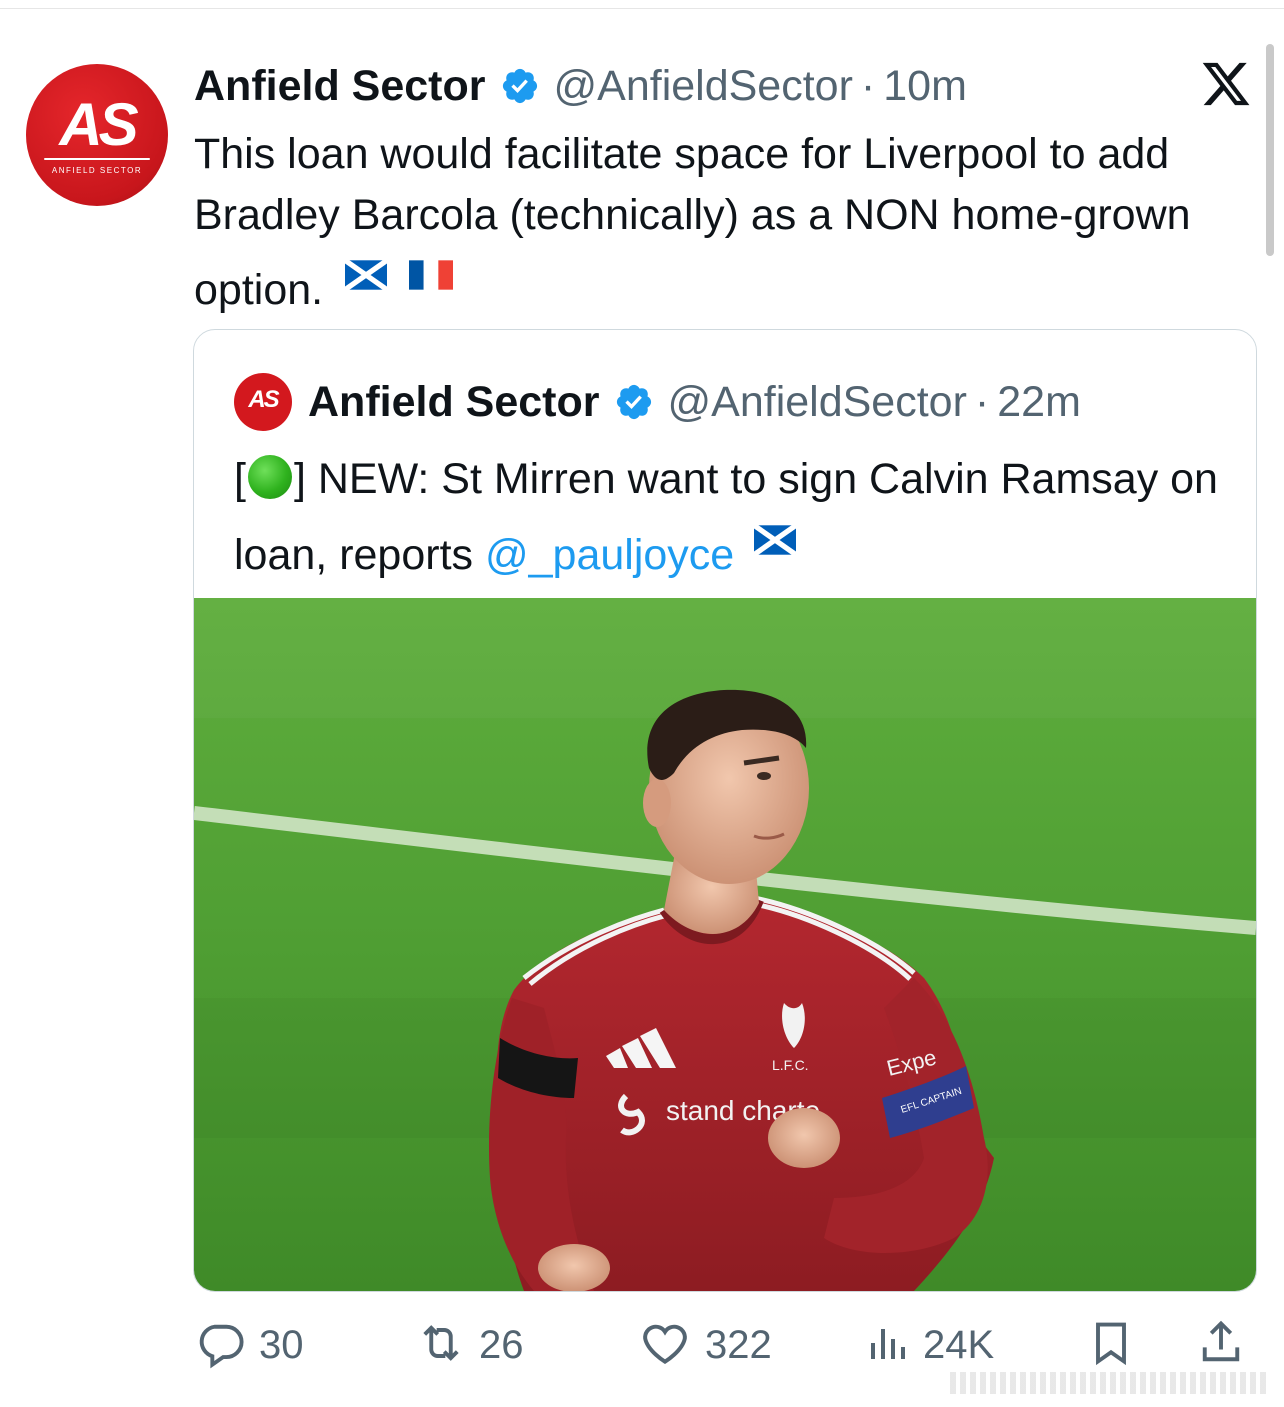 The height and width of the screenshot is (1407, 1284). What do you see at coordinates (703, 86) in the screenshot?
I see `author-handle: @AnfieldSector` at bounding box center [703, 86].